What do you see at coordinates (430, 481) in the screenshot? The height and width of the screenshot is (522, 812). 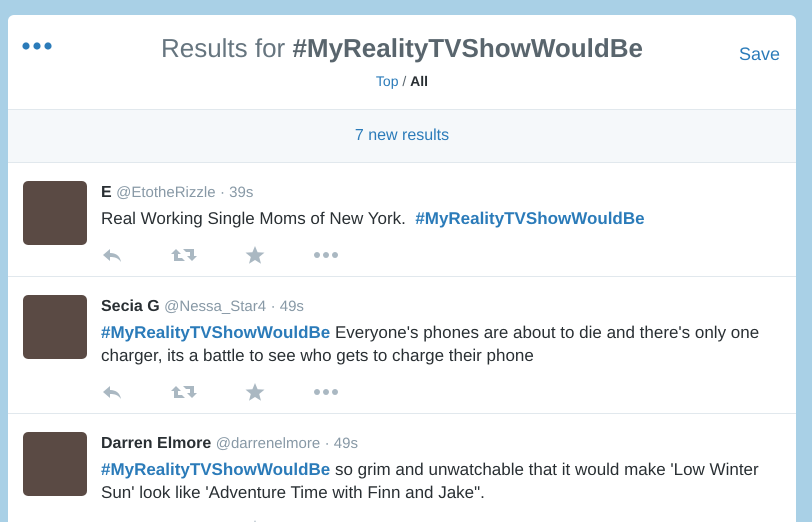 I see `tweet-text: #MyRealityTVShowWouldBe so grim and unwatchable that it would make 'Low Winter Sun' look like 'Adventure Time with Finn and Jake".` at bounding box center [430, 481].